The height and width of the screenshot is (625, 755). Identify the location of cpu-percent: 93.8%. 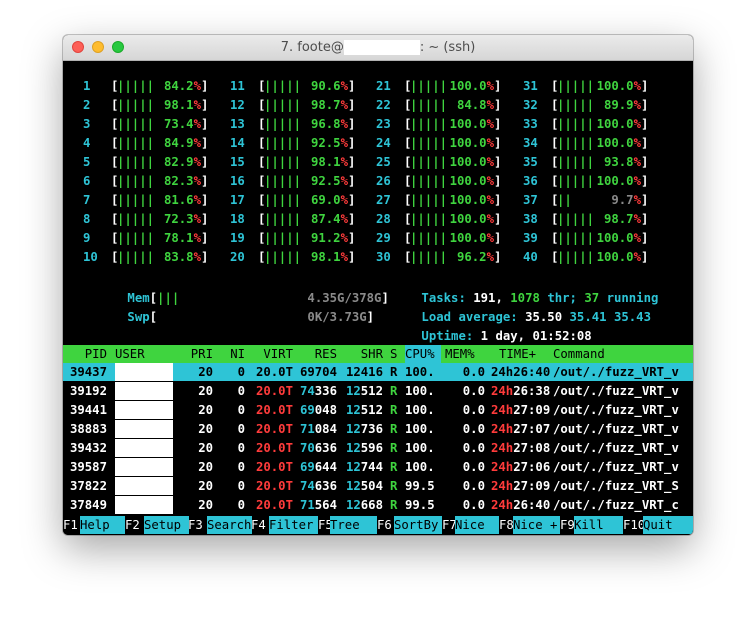
(599, 162).